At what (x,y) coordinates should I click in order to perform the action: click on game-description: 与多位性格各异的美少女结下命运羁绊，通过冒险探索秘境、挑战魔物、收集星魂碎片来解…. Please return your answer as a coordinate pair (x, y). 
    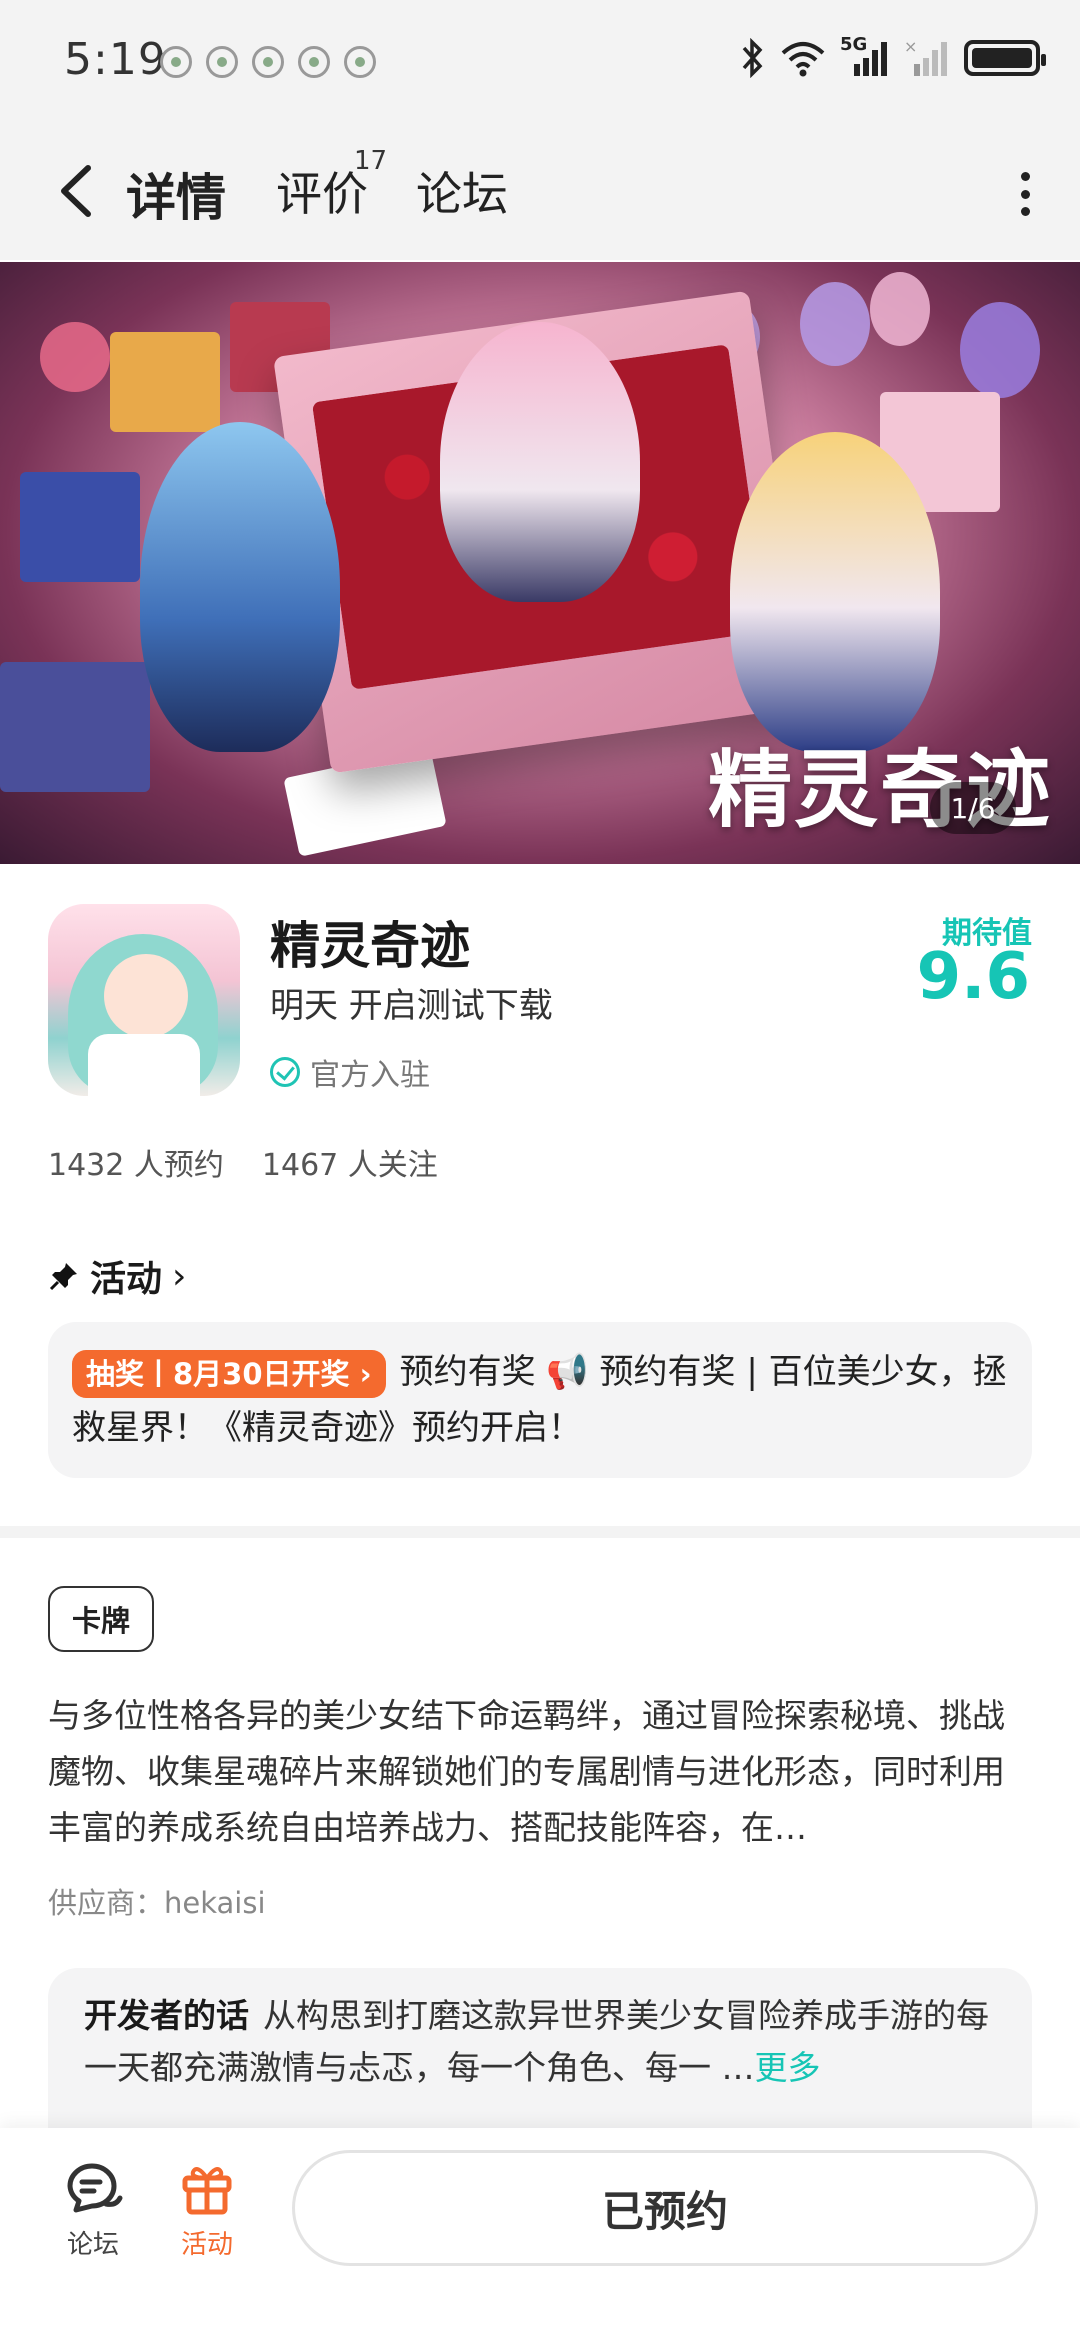
    Looking at the image, I should click on (540, 1772).